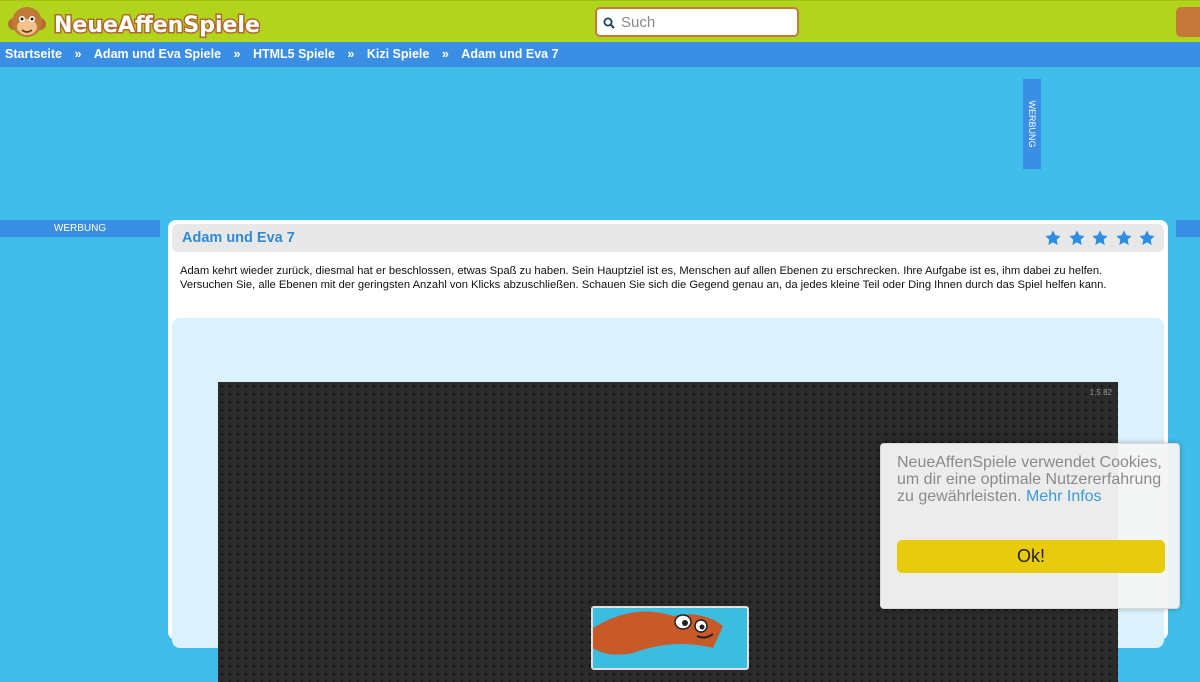 The image size is (1200, 682). I want to click on user-button, so click(1188, 22).